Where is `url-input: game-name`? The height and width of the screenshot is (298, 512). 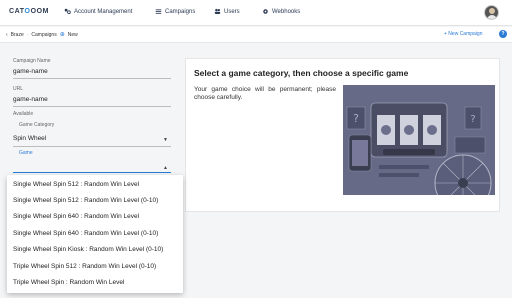
url-input: game-name is located at coordinates (30, 99).